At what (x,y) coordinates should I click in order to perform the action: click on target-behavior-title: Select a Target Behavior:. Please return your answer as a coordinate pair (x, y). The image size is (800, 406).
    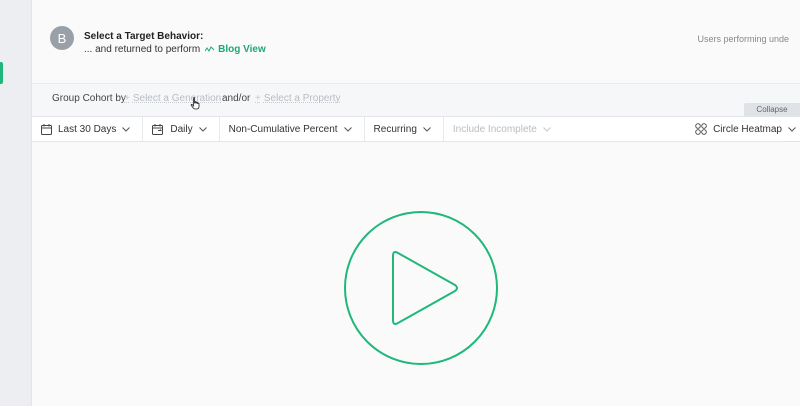
    Looking at the image, I should click on (143, 36).